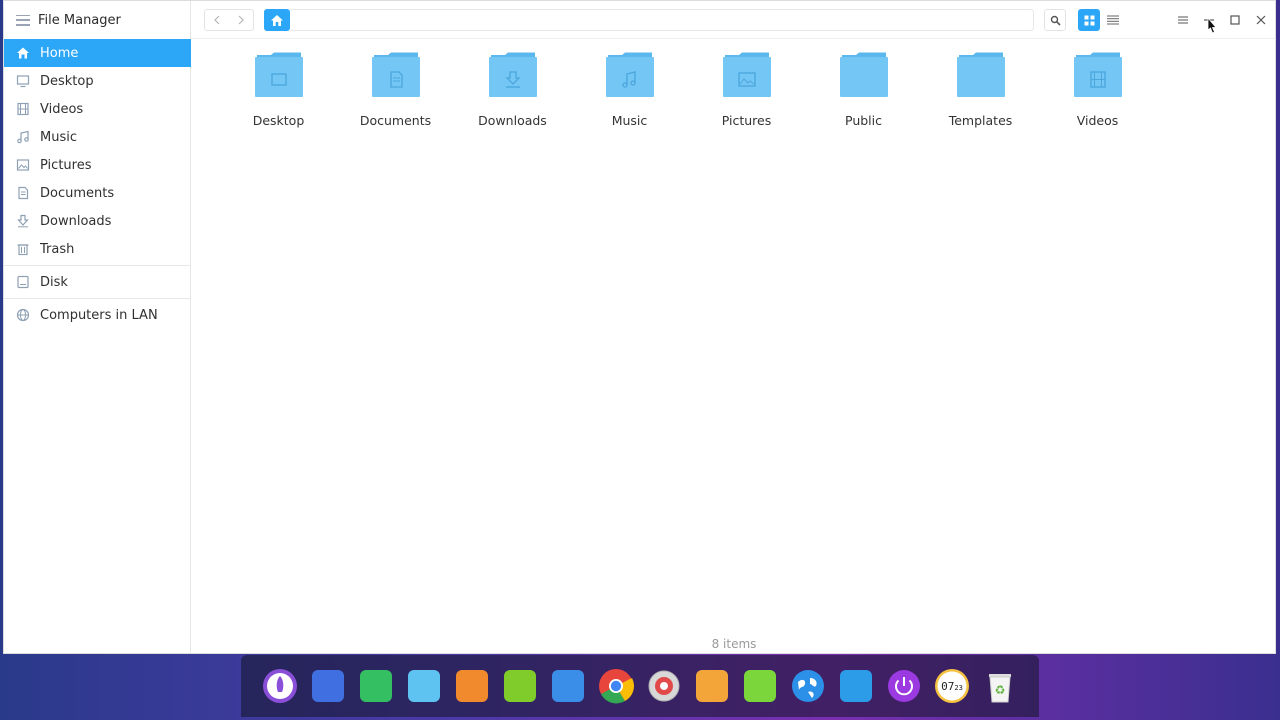 The image size is (1280, 720). Describe the element at coordinates (616, 686) in the screenshot. I see `chrome-icon` at that location.